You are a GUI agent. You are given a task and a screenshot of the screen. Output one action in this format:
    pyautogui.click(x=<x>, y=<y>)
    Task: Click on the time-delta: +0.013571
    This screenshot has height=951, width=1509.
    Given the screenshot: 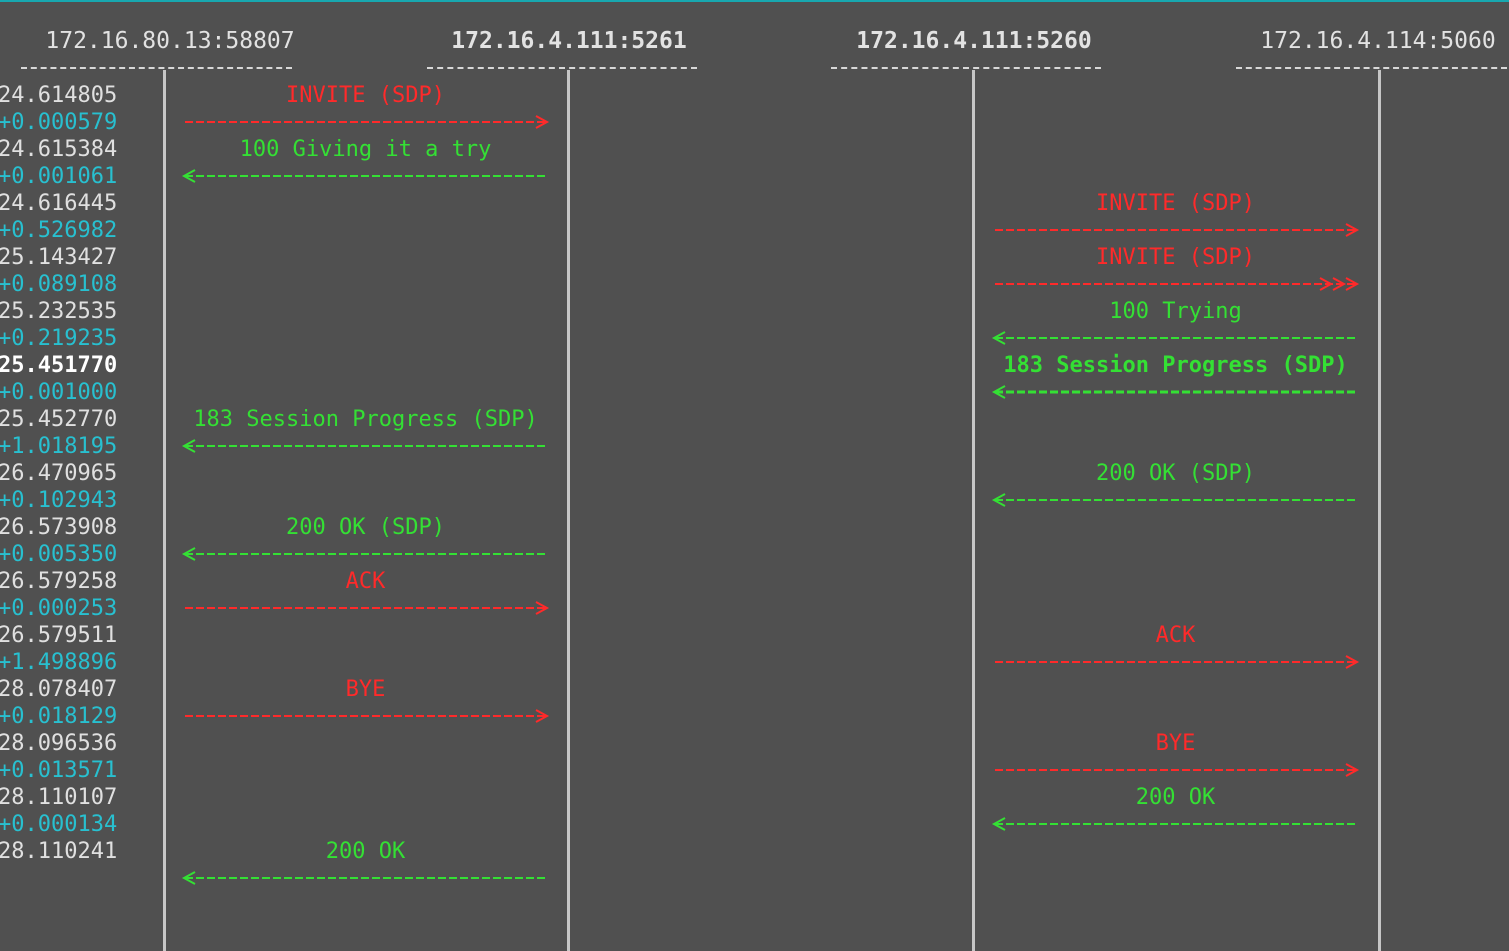 What is the action you would take?
    pyautogui.click(x=59, y=770)
    